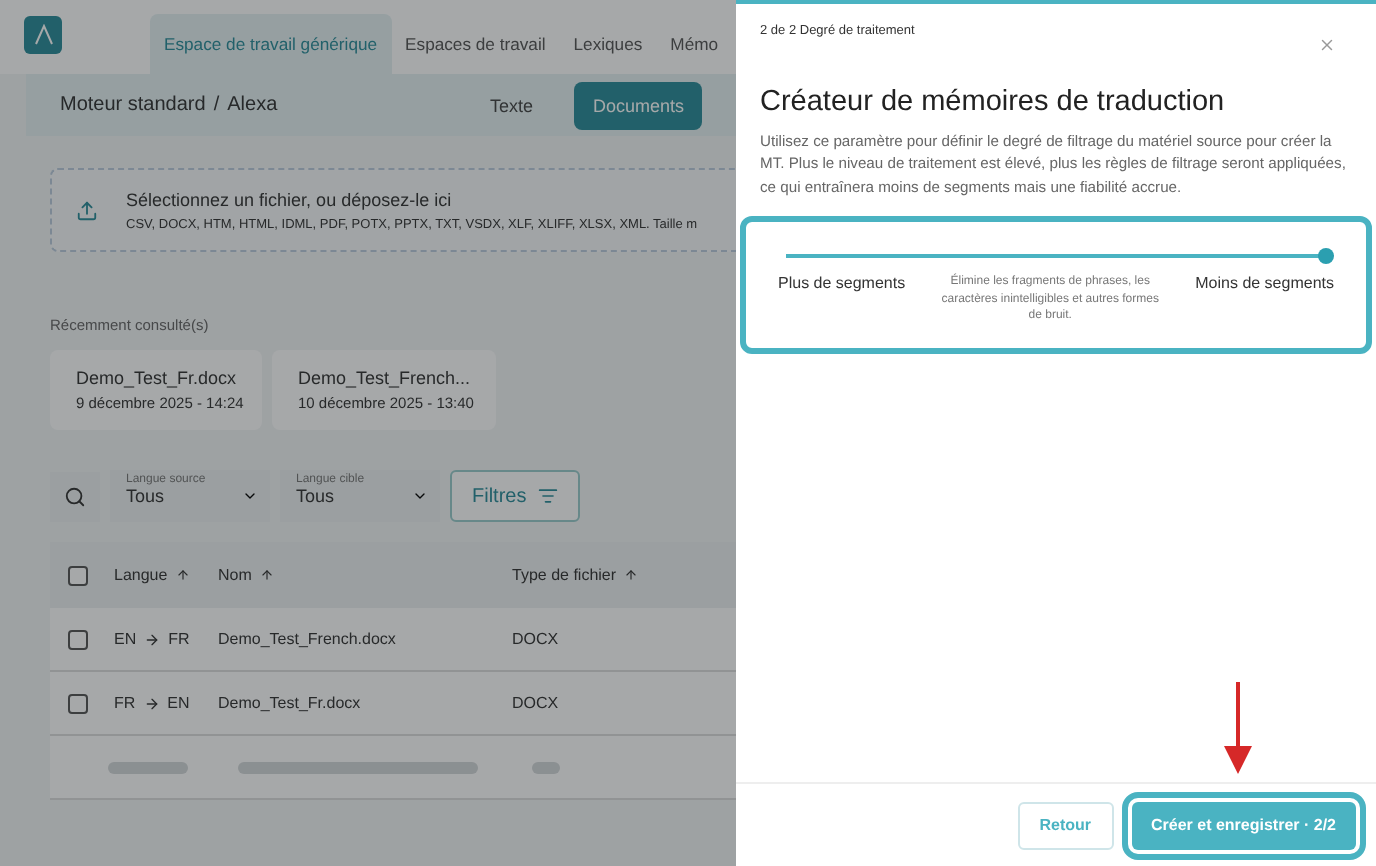  What do you see at coordinates (475, 44) in the screenshot?
I see `nav-tab: Espaces de travail` at bounding box center [475, 44].